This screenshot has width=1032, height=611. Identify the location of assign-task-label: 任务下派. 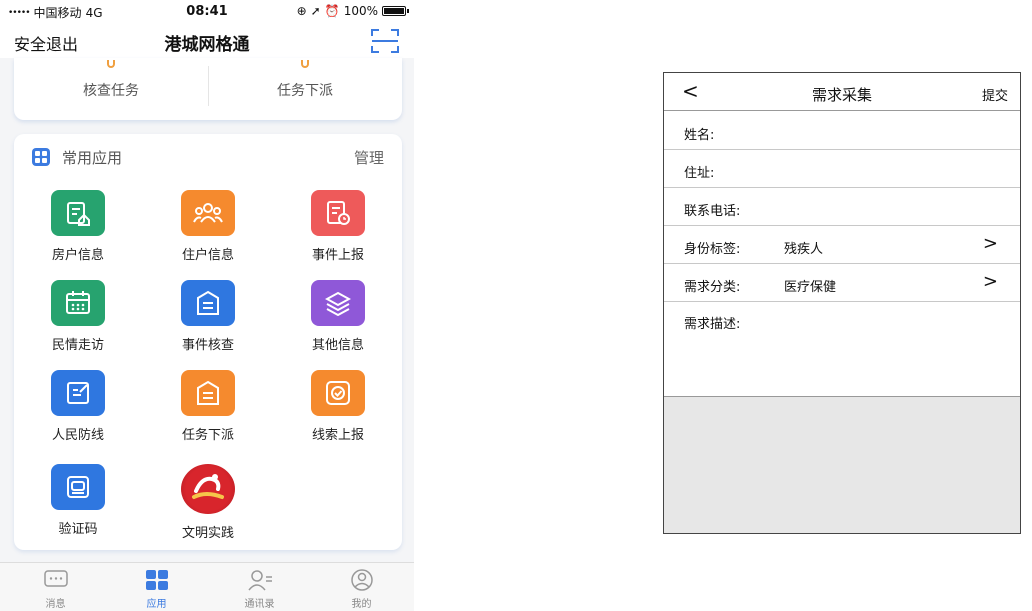
(305, 91).